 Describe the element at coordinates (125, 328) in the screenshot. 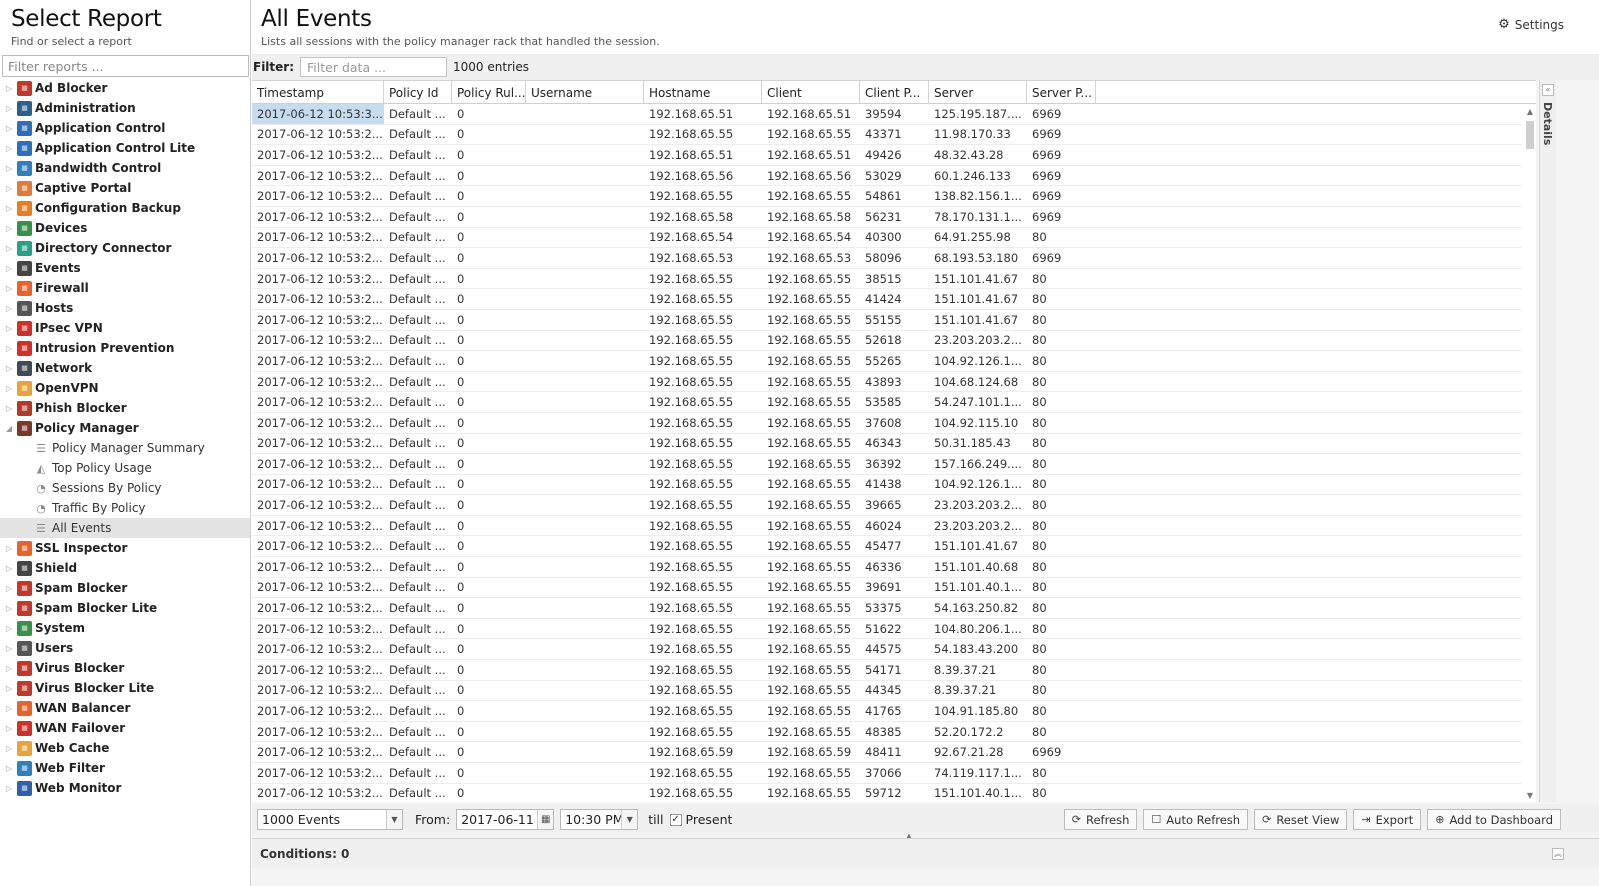

I see `report-category-ipsec-vpn: ▷ ■ IPsec VPN` at that location.